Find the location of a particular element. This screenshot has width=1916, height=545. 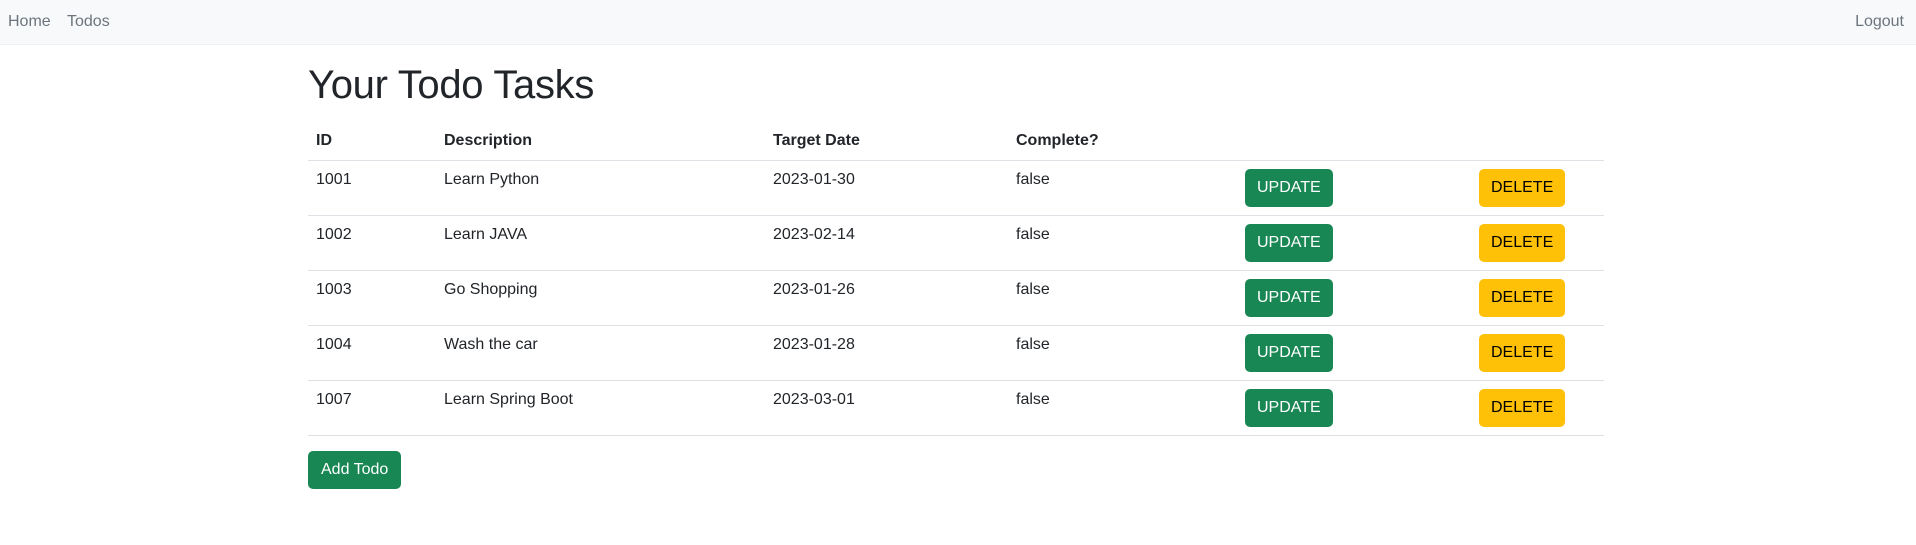

nav-home-link: Home is located at coordinates (29, 22).